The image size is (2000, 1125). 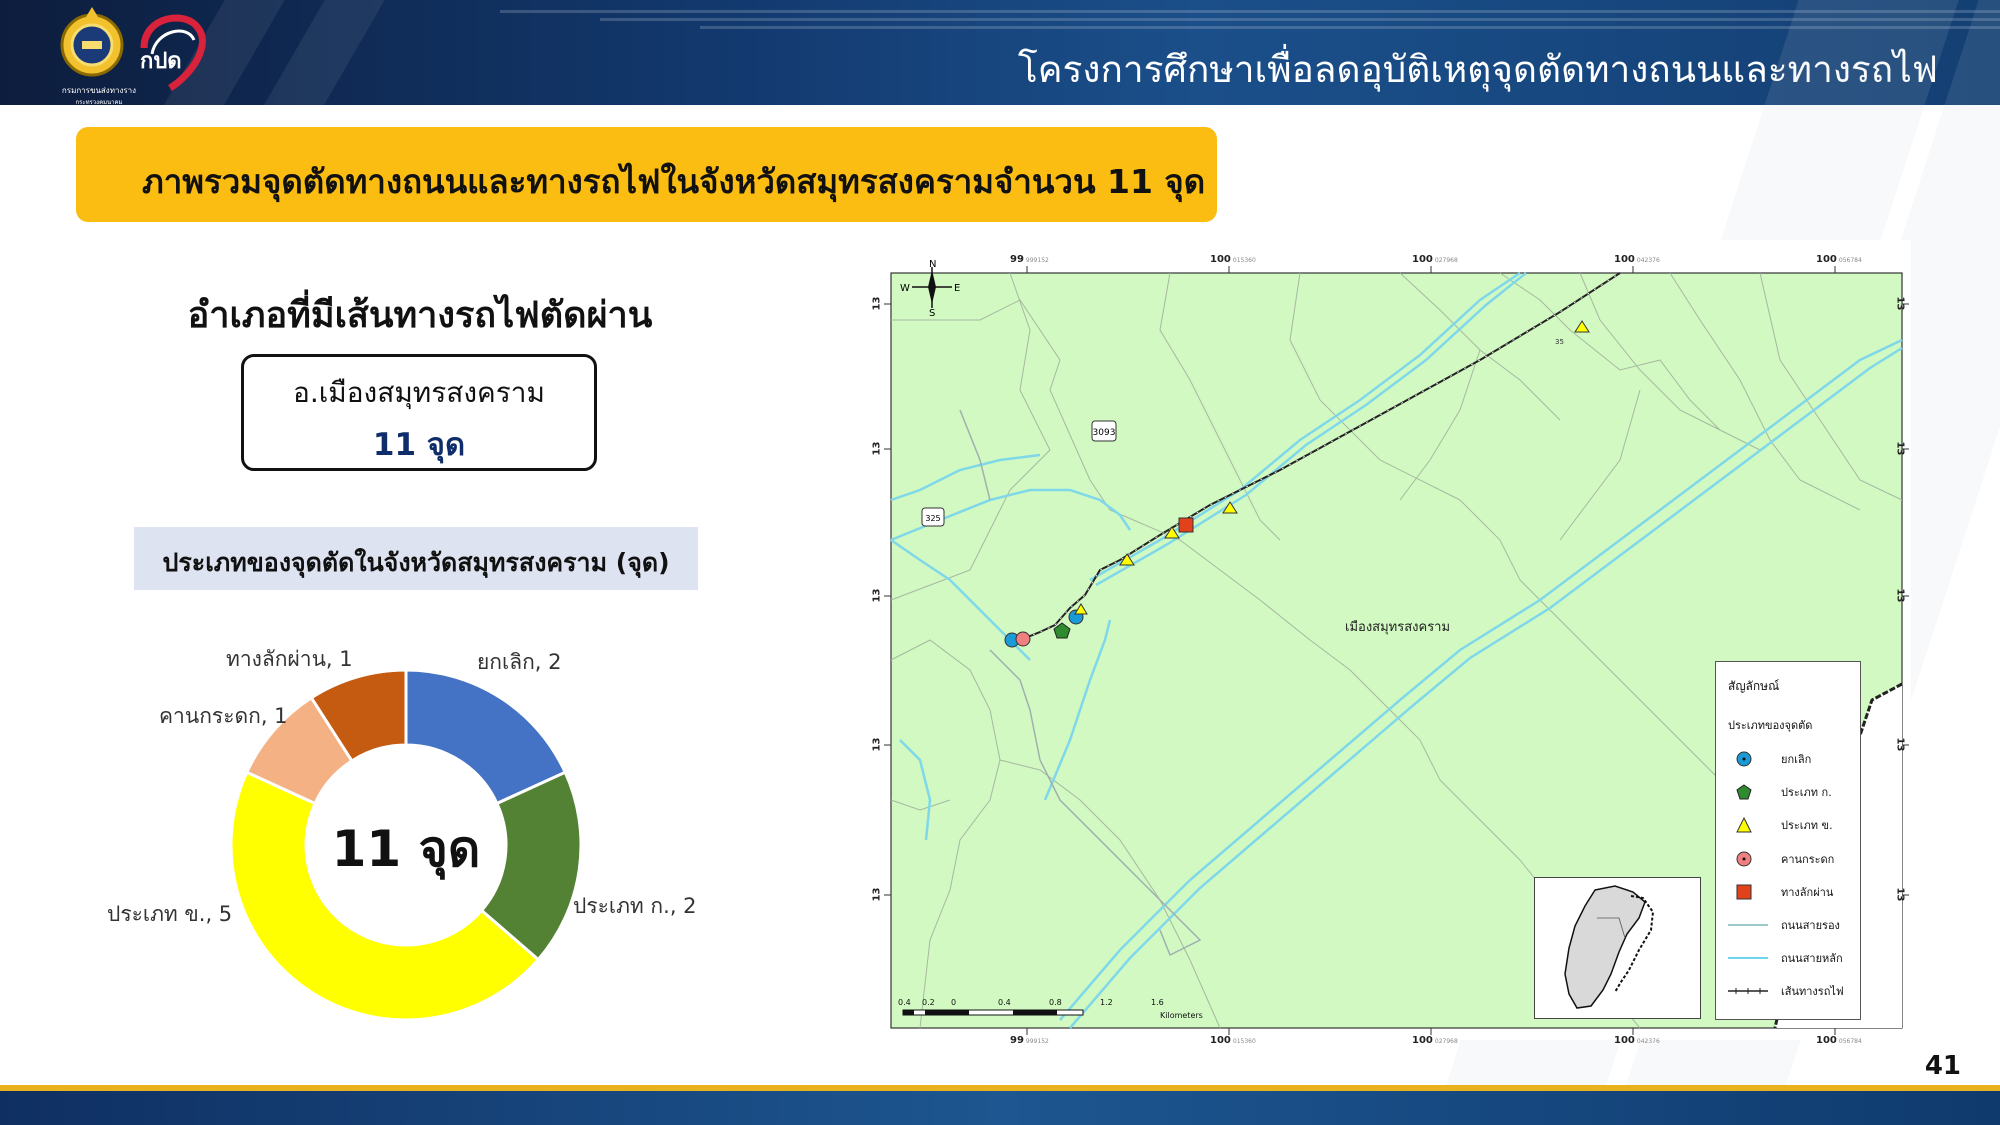 I want to click on illegal-crossing-marker, so click(x=1186, y=525).